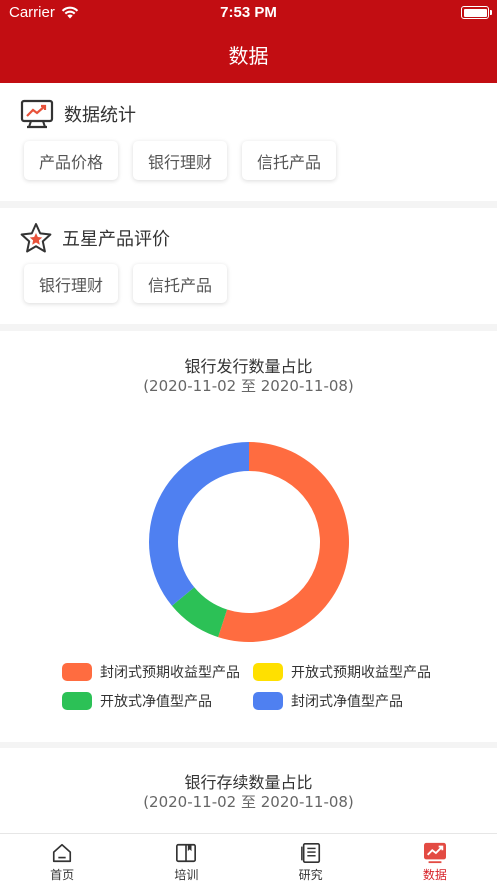 This screenshot has height=883, width=497. I want to click on donut-chart, so click(249, 542).